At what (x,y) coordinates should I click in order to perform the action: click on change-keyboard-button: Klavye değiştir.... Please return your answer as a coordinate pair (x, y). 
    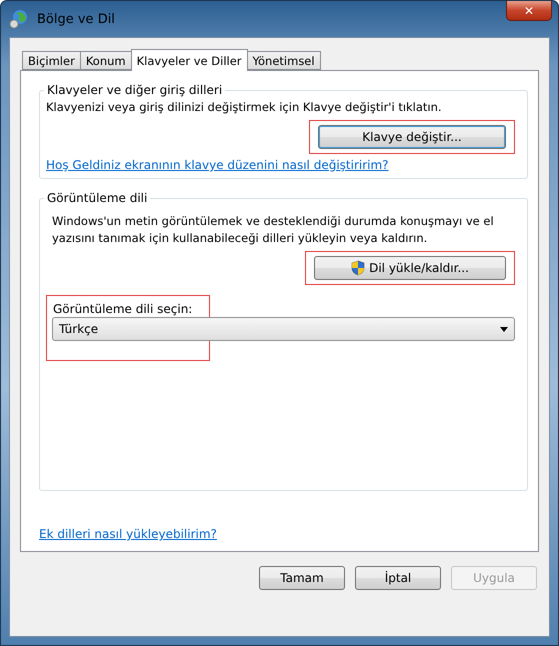
    Looking at the image, I should click on (412, 137).